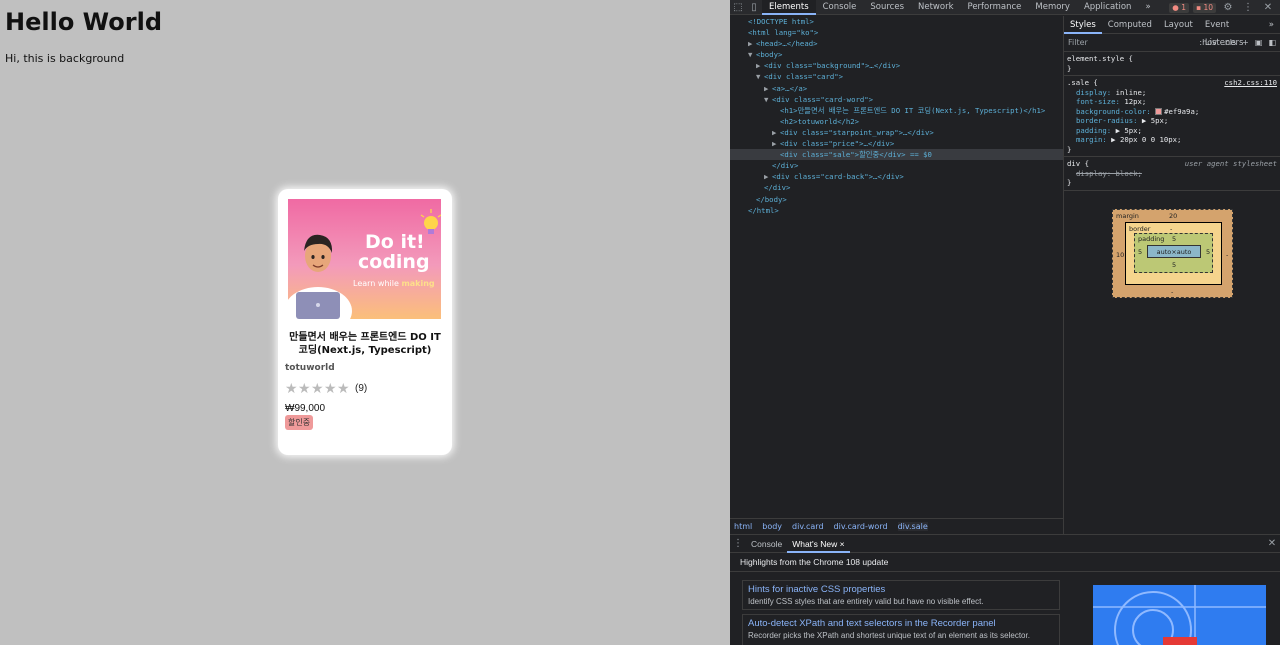  I want to click on dom-node-code: <div class="price">…</div>, so click(837, 144).